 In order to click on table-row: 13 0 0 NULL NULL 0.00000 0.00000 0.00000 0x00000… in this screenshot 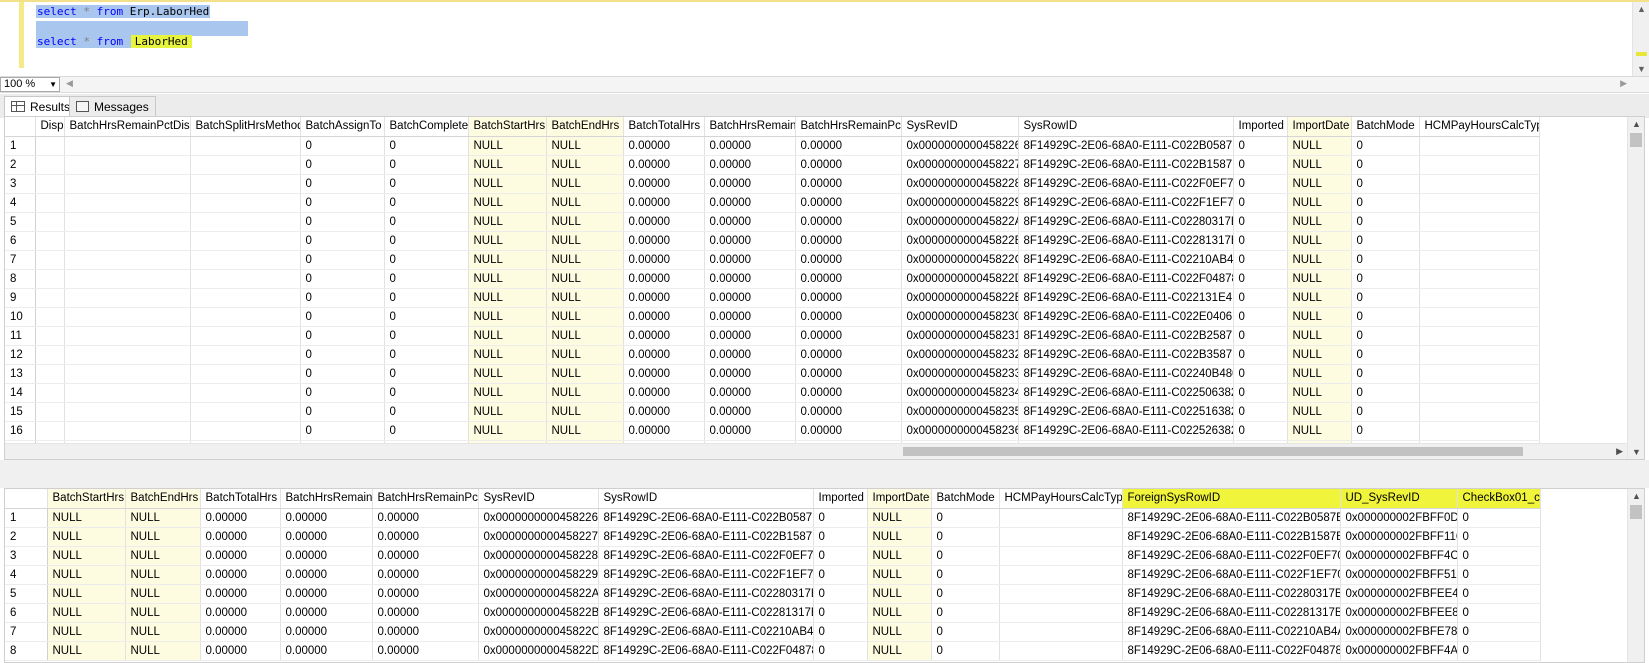, I will do `click(772, 374)`.